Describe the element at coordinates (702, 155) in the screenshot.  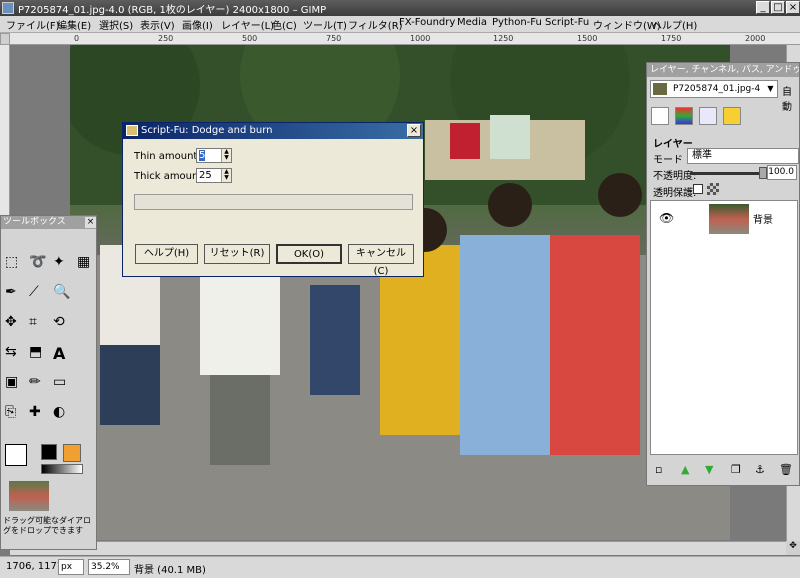
I see `mode-value: 標準` at that location.